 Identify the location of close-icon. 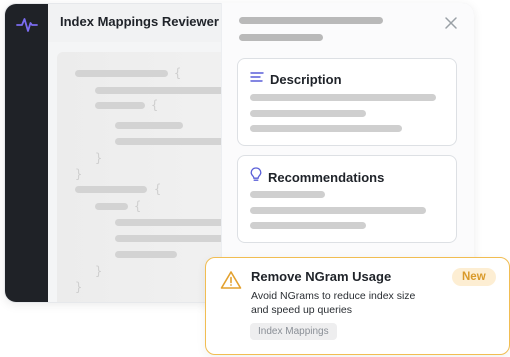
(451, 23).